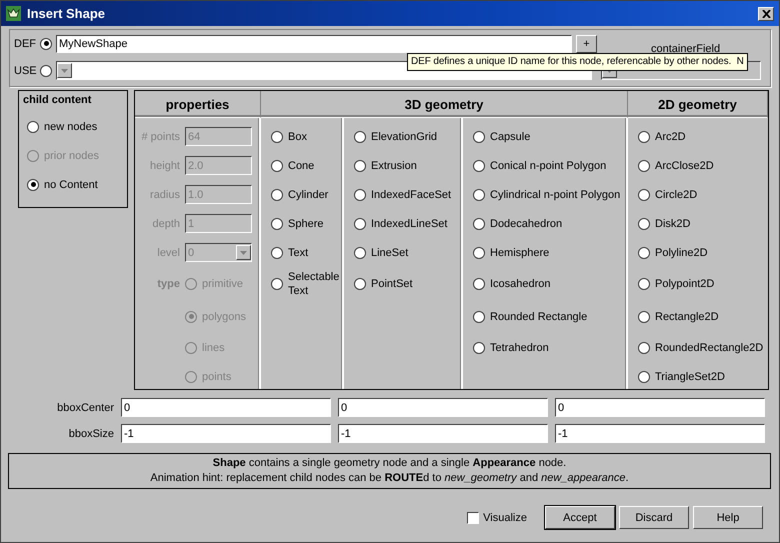 The image size is (780, 543). I want to click on child-content-title: child content, so click(57, 100).